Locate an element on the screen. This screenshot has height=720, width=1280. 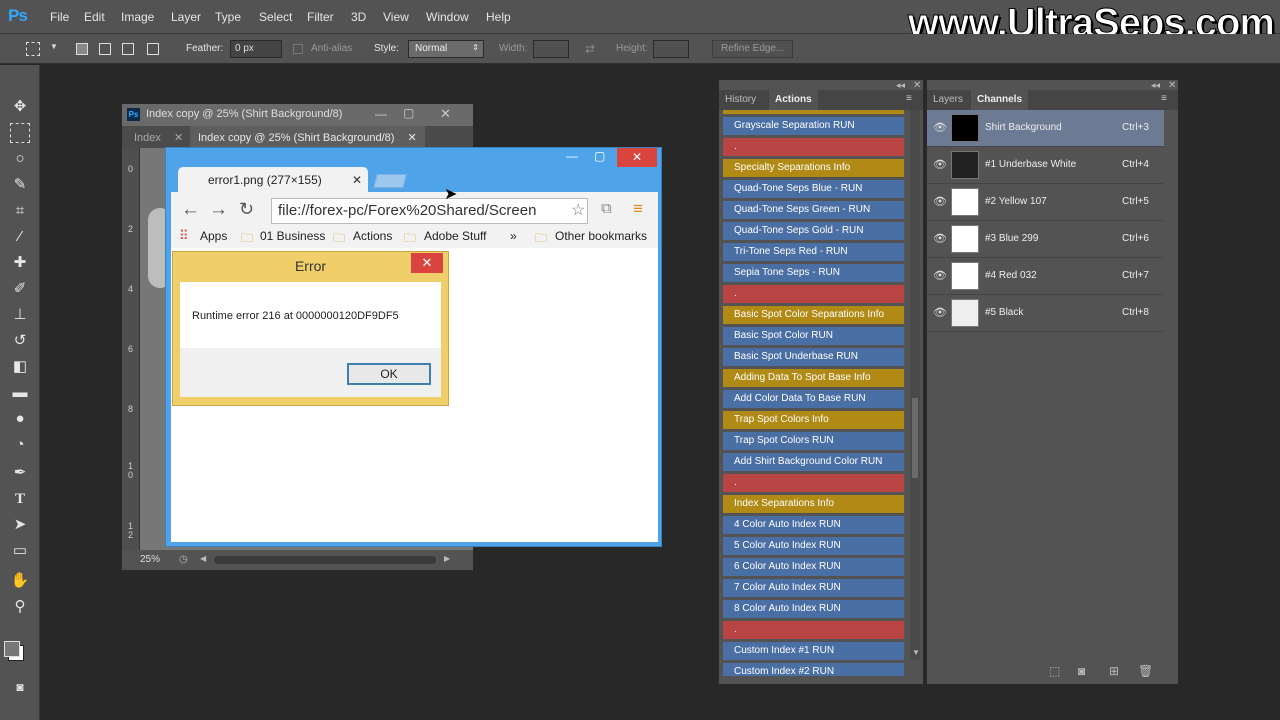
clone-stamp-tool-icon: ⊥ is located at coordinates (20, 315).